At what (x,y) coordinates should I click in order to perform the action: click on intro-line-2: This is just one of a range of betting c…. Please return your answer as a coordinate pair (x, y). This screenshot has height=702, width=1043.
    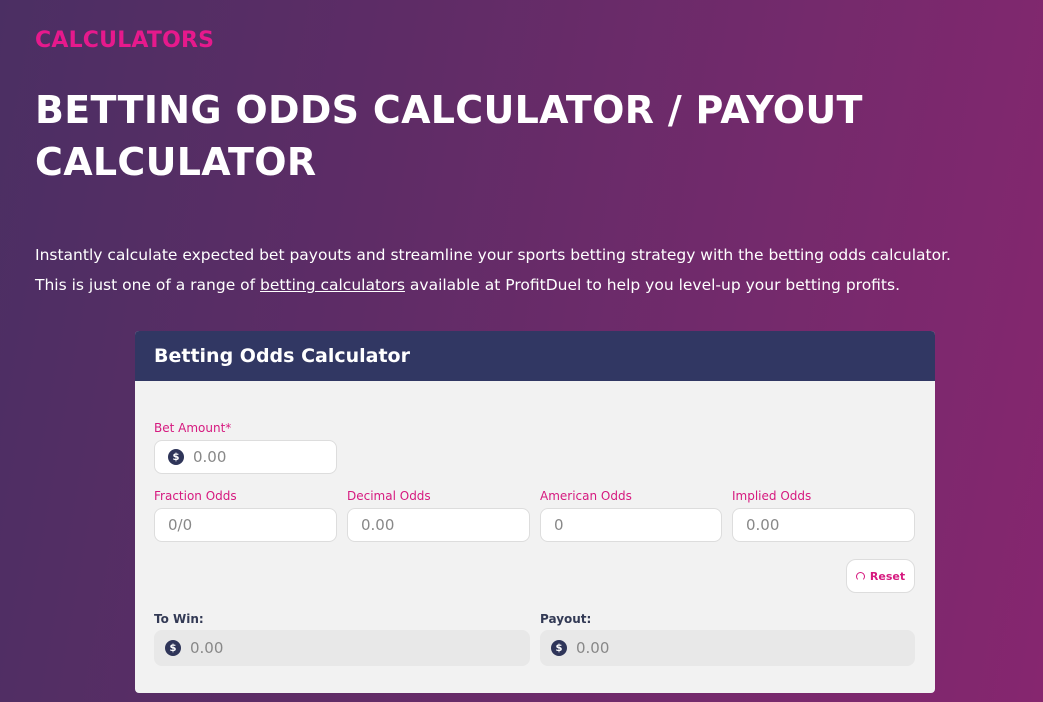
    Looking at the image, I should click on (535, 285).